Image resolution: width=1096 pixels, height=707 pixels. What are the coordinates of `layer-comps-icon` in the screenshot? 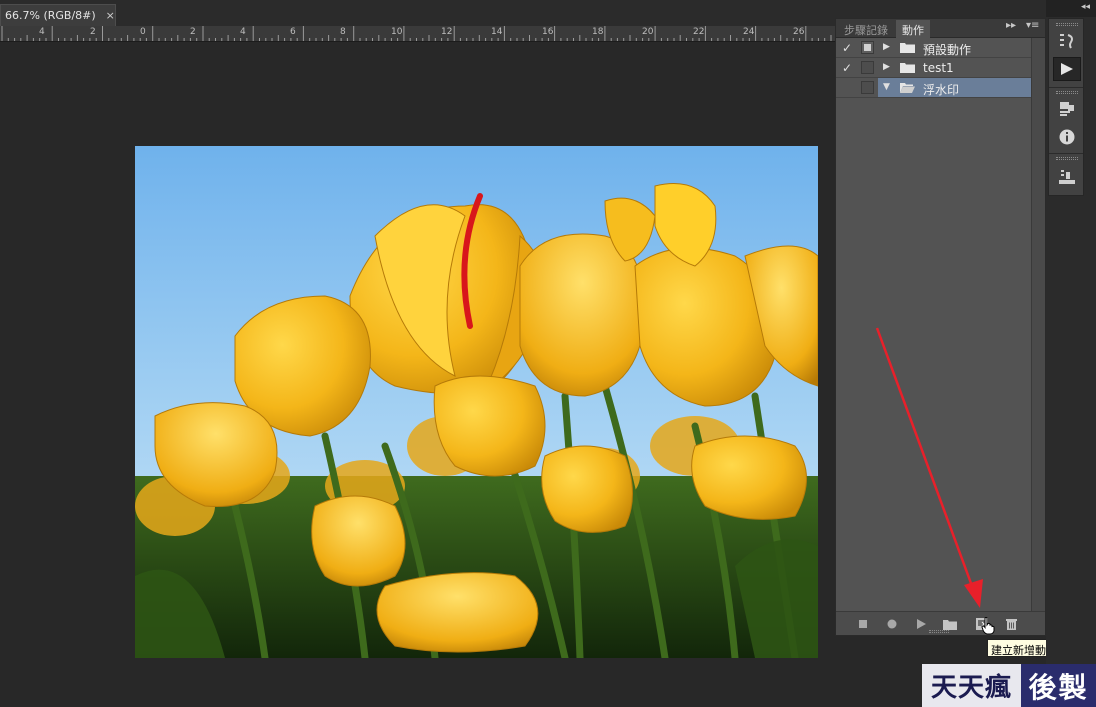 It's located at (1067, 177).